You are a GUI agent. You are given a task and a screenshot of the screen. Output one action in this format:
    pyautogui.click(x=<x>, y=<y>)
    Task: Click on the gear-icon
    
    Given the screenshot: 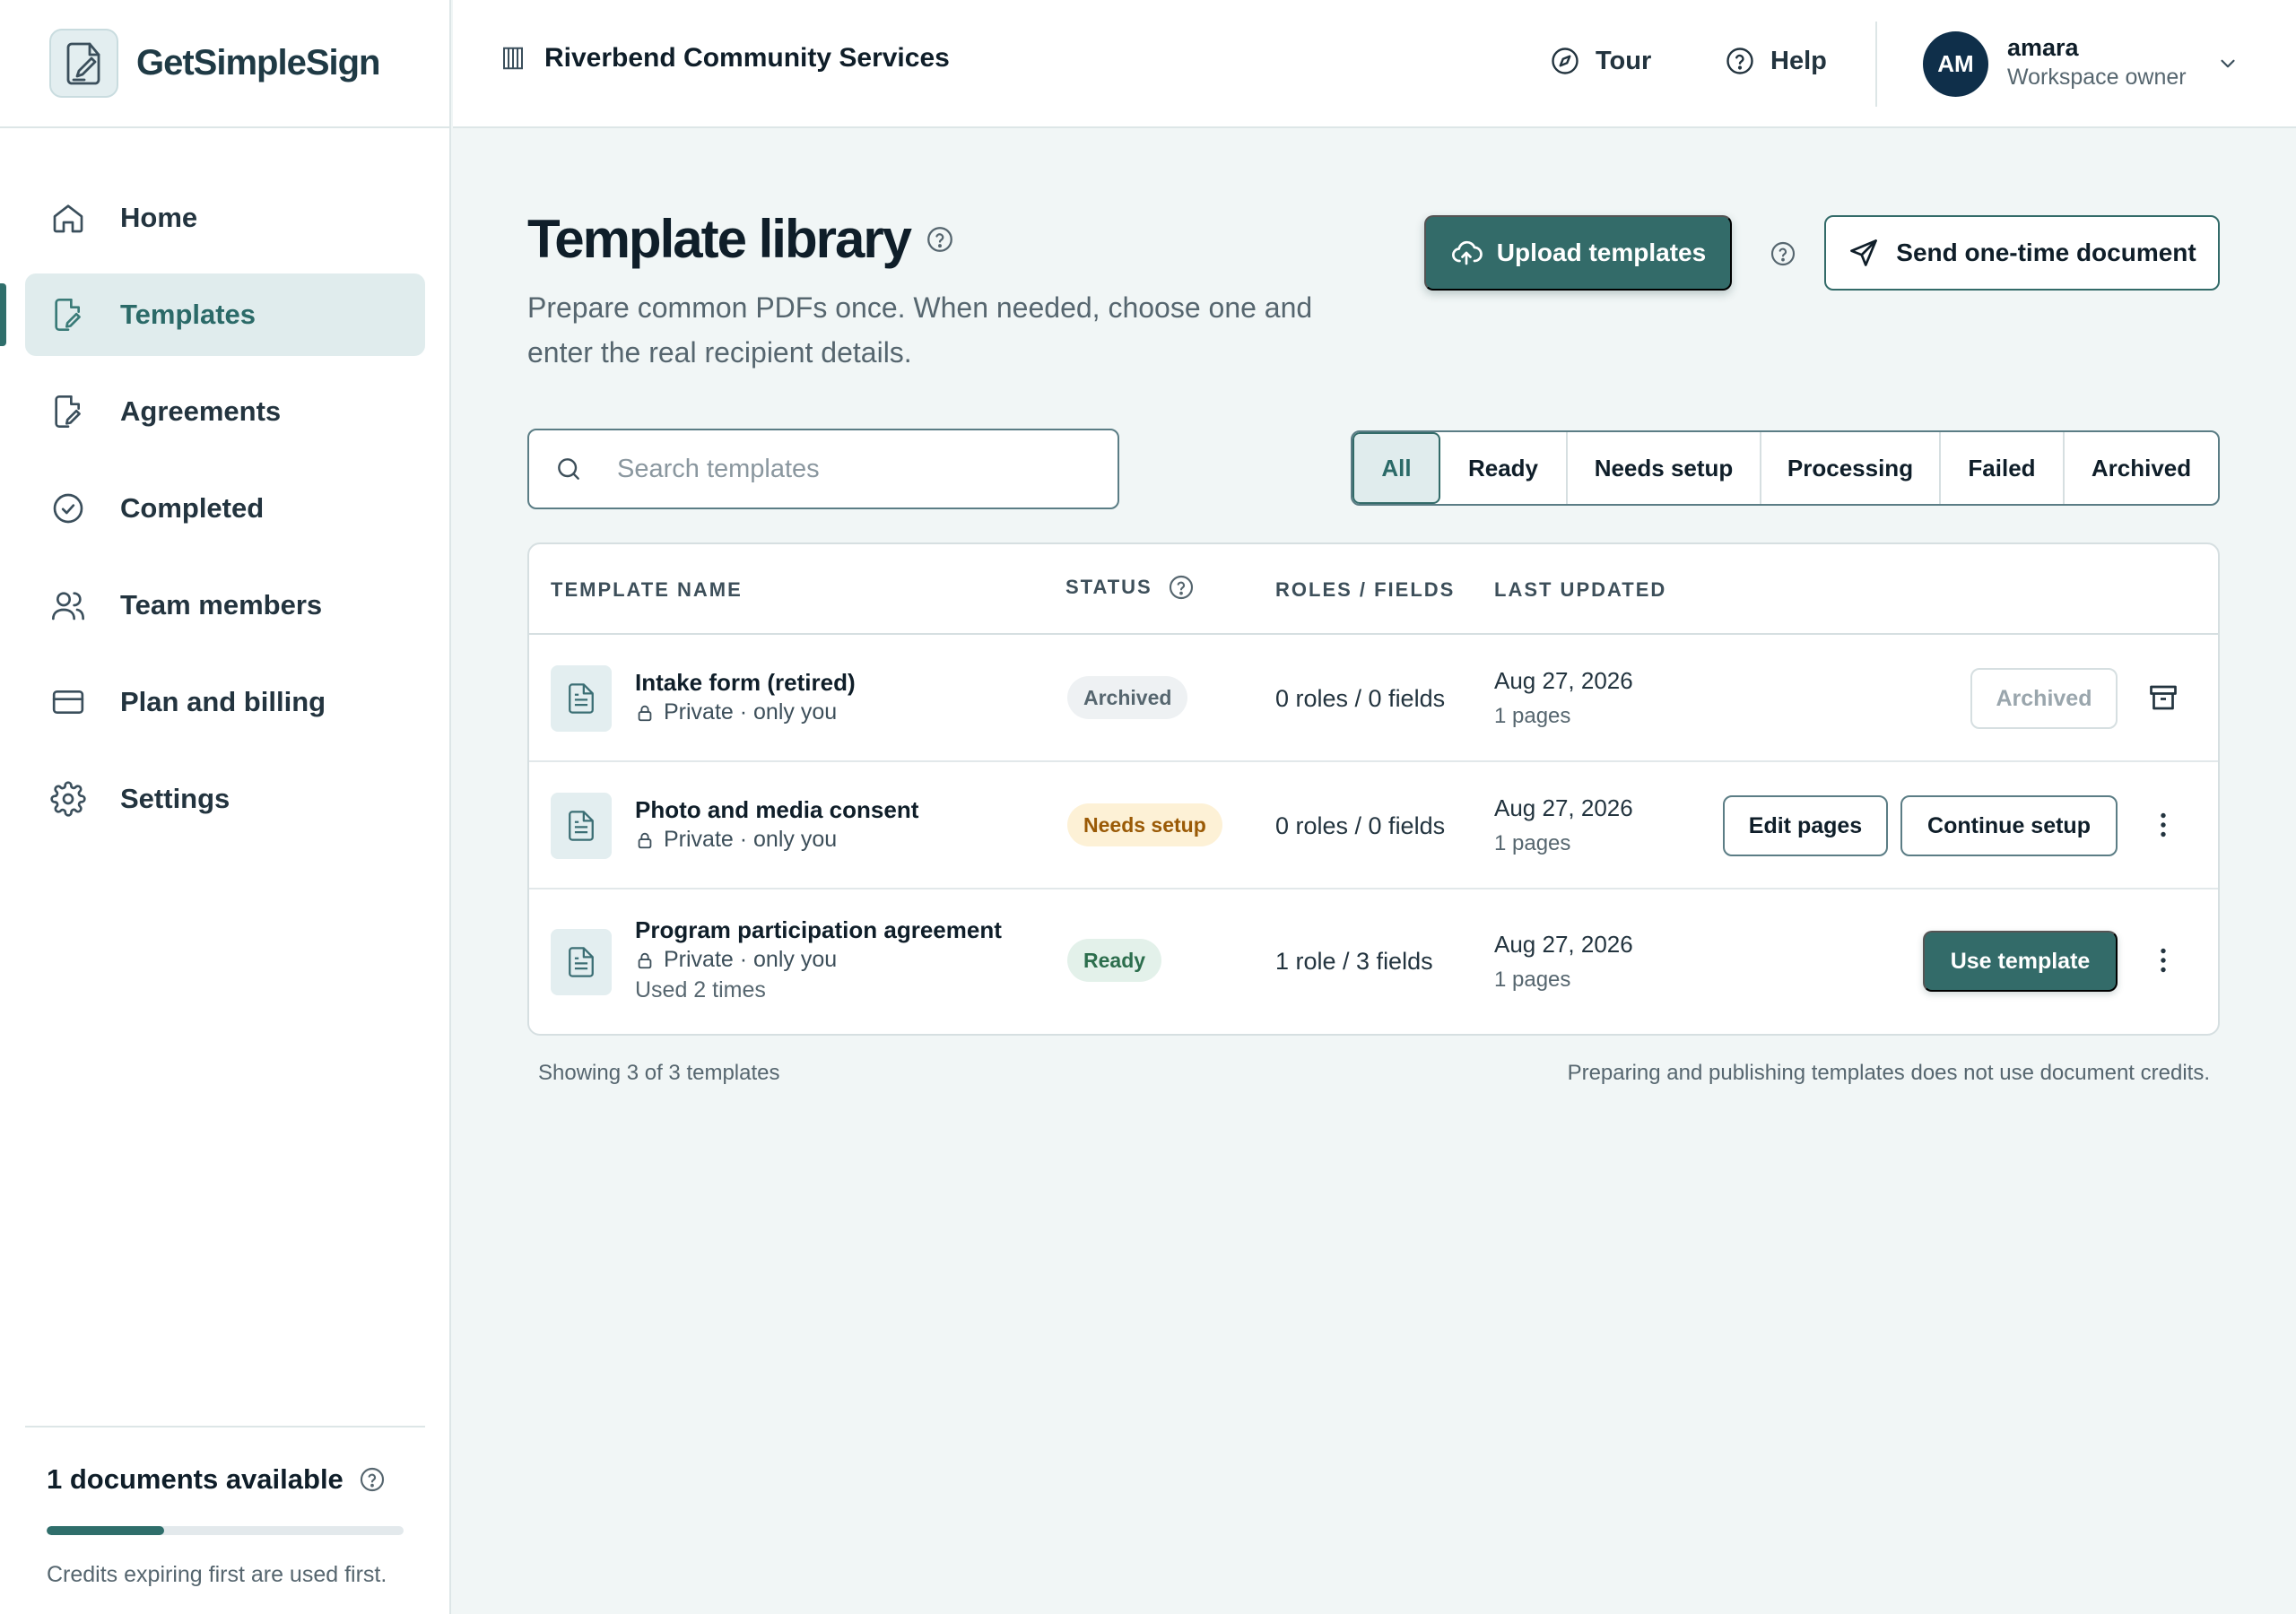 What is the action you would take?
    pyautogui.click(x=68, y=799)
    